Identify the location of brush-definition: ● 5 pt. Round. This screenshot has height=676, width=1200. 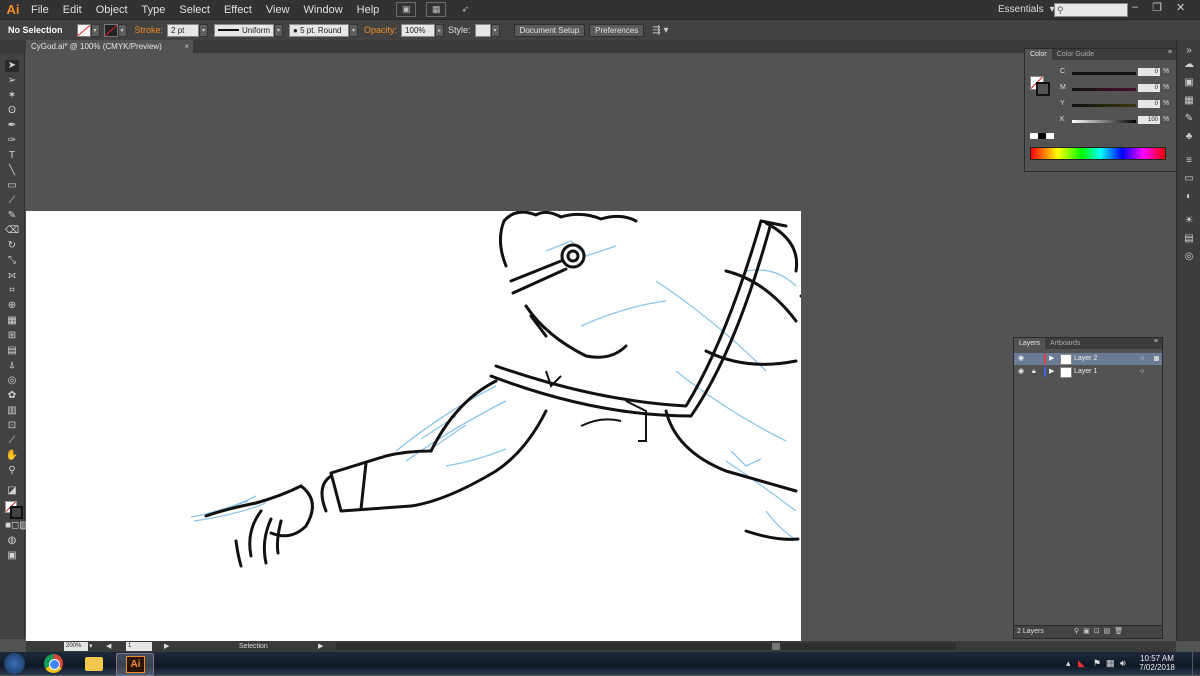
(319, 30).